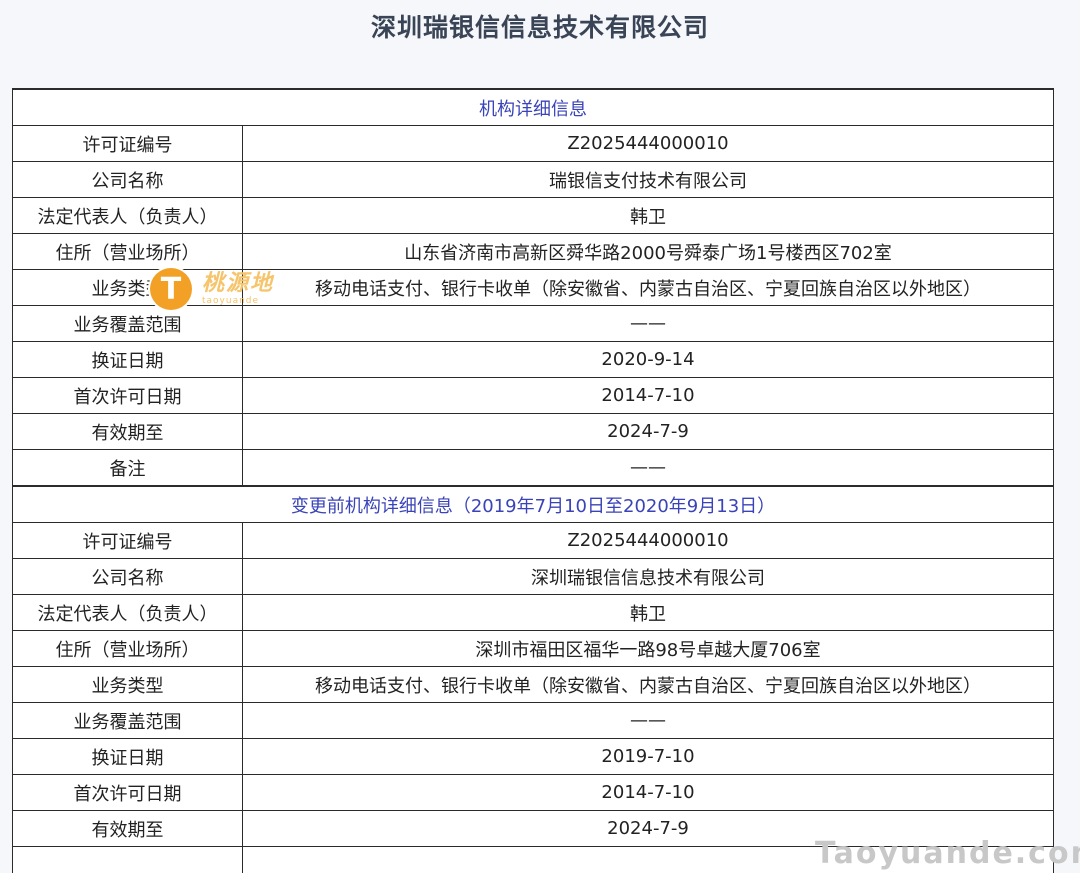  I want to click on row-value, so click(648, 859).